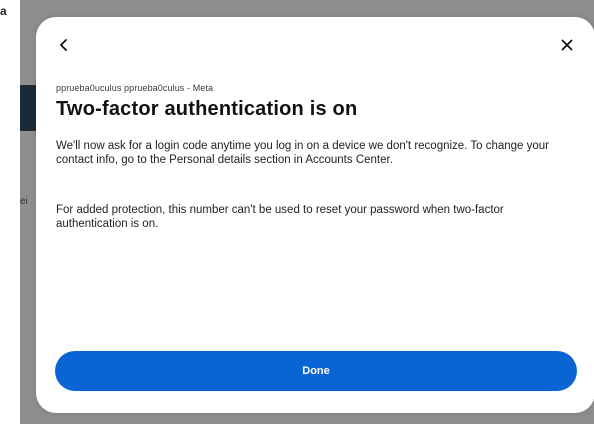  What do you see at coordinates (316, 371) in the screenshot?
I see `done-button: Done` at bounding box center [316, 371].